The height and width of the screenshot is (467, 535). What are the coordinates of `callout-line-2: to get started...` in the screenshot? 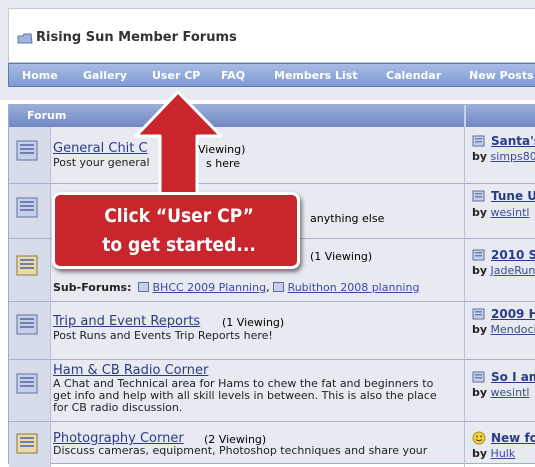 It's located at (179, 245).